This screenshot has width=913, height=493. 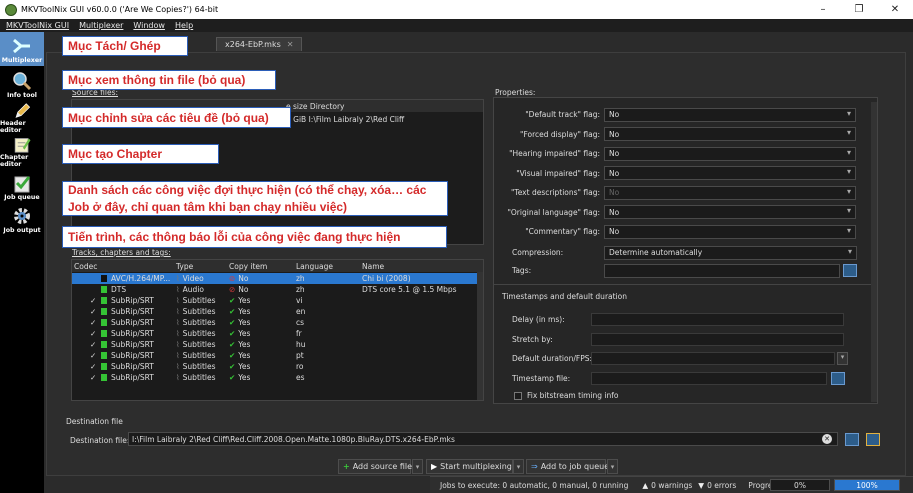 I want to click on track-row: ✓ SubRip/SRT ⌇ Subtitles ✔ Yes ro, so click(x=277, y=366).